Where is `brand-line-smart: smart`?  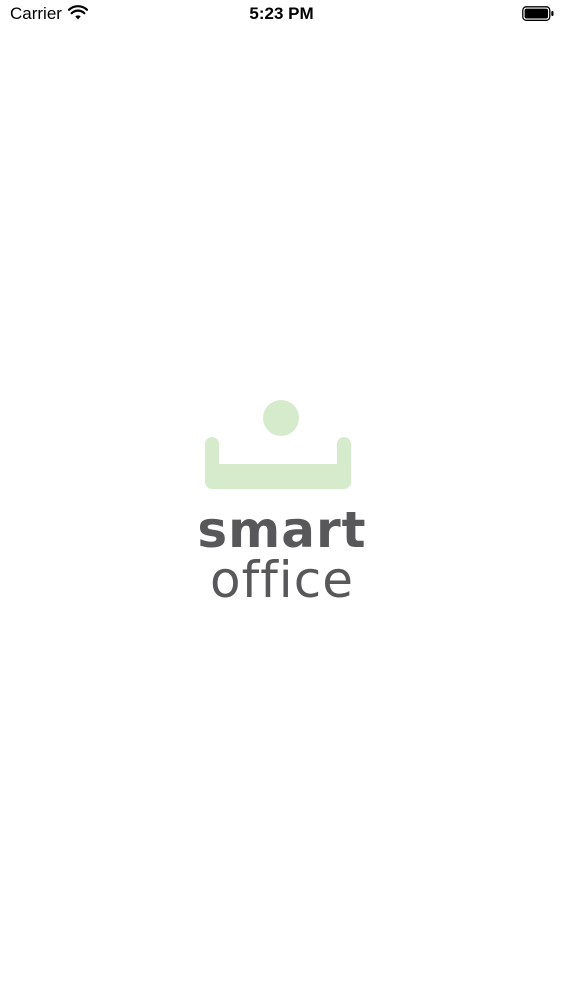 brand-line-smart: smart is located at coordinates (282, 530).